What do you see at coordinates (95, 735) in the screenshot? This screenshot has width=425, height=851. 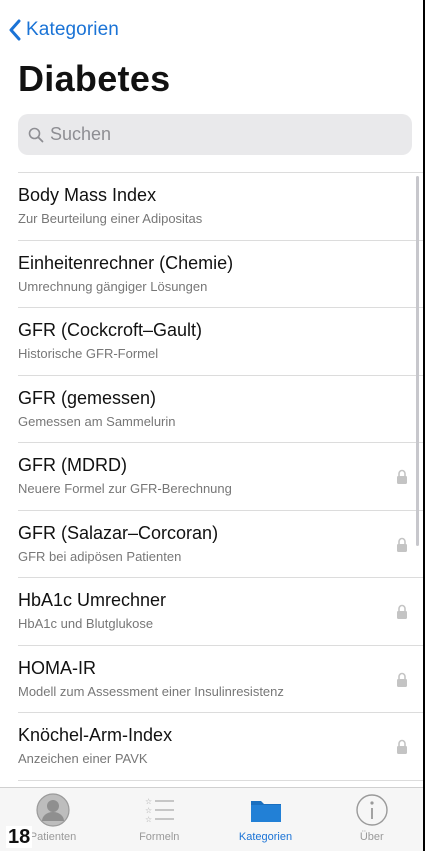 I see `list-item-title: Knöchel-Arm-Index` at bounding box center [95, 735].